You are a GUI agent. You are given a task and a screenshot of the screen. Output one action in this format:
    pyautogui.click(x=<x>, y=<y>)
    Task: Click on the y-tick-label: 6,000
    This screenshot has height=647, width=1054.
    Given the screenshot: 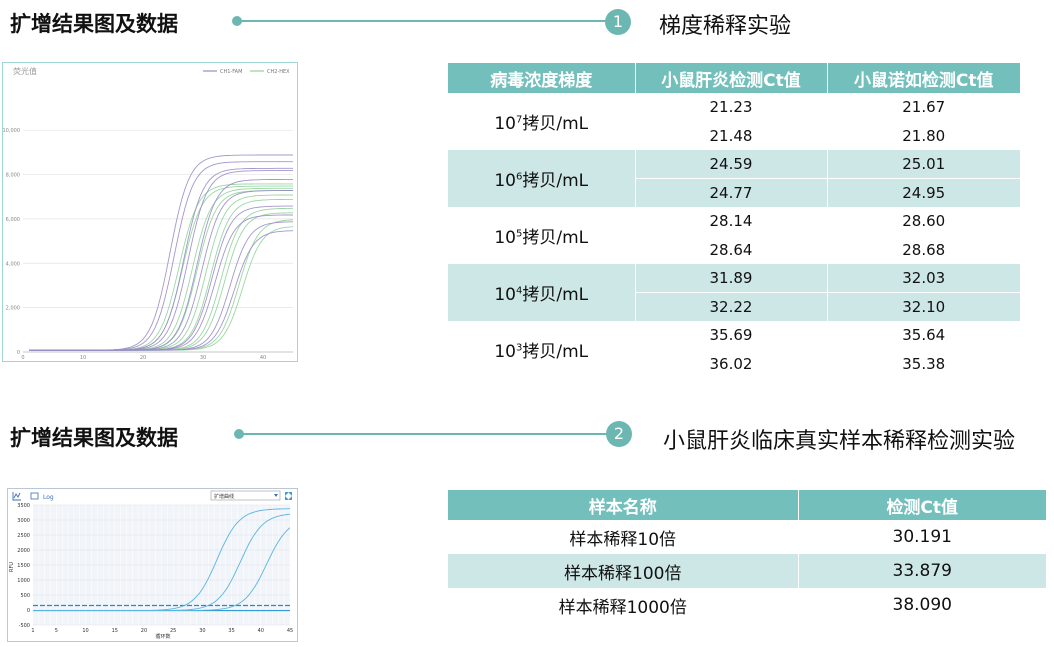 What is the action you would take?
    pyautogui.click(x=13, y=220)
    